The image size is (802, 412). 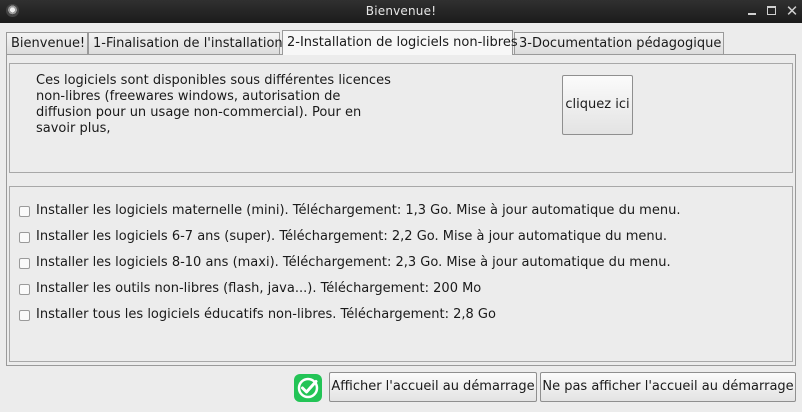 I want to click on tab-bienvenue: Bienvenue!, so click(x=47, y=43).